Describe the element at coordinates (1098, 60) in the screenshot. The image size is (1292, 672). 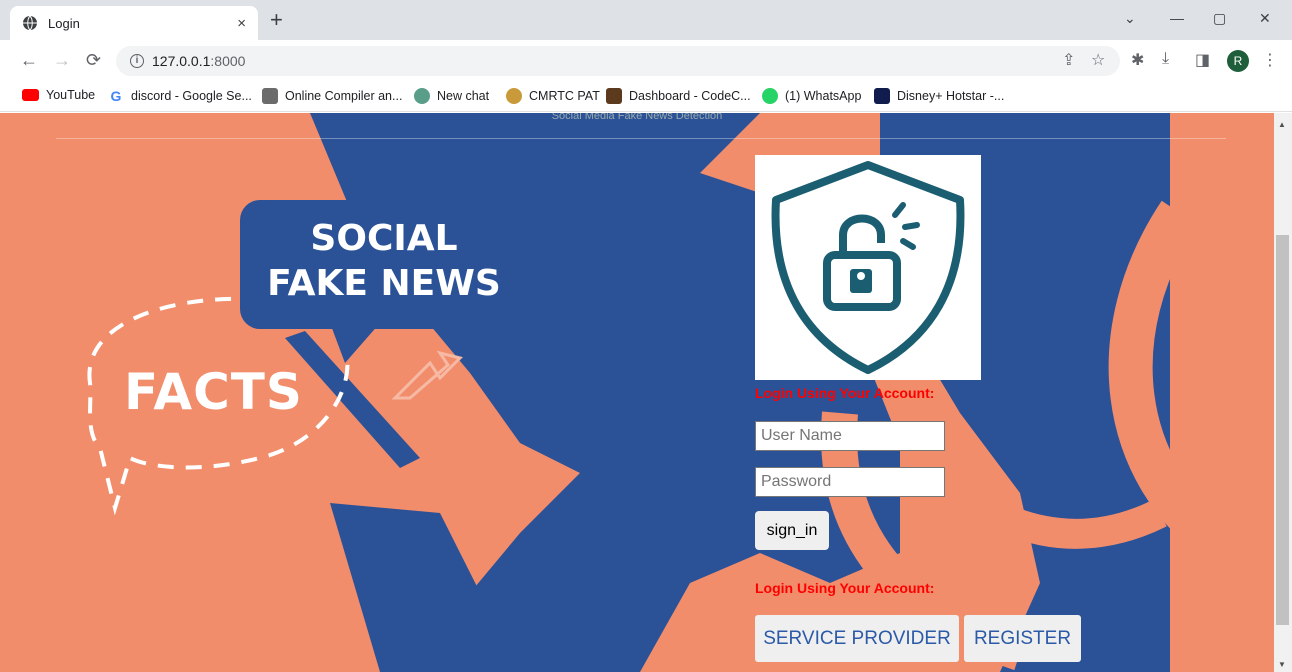
I see `bookmark-star-icon: ☆` at that location.